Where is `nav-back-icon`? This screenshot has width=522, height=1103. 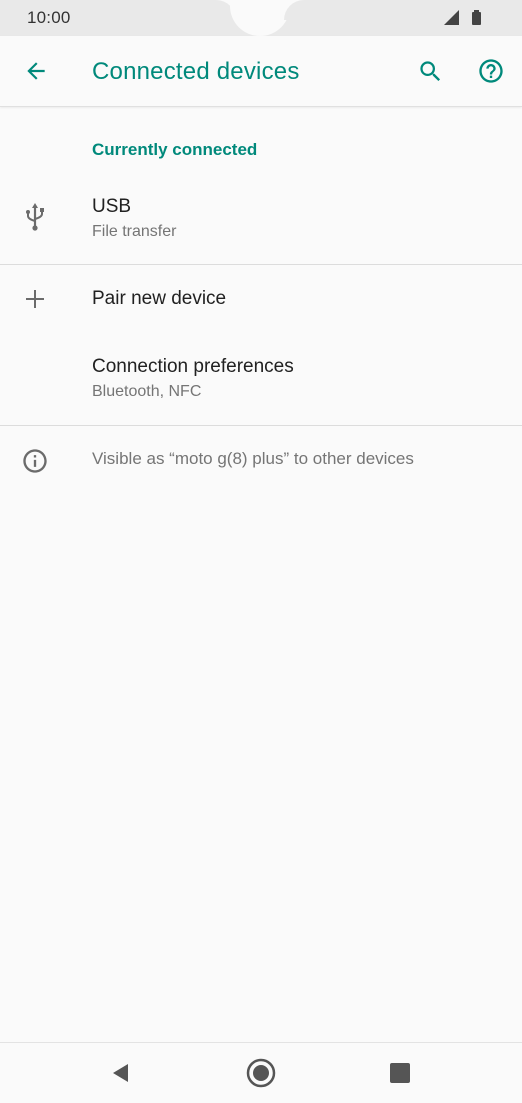
nav-back-icon is located at coordinates (120, 1073).